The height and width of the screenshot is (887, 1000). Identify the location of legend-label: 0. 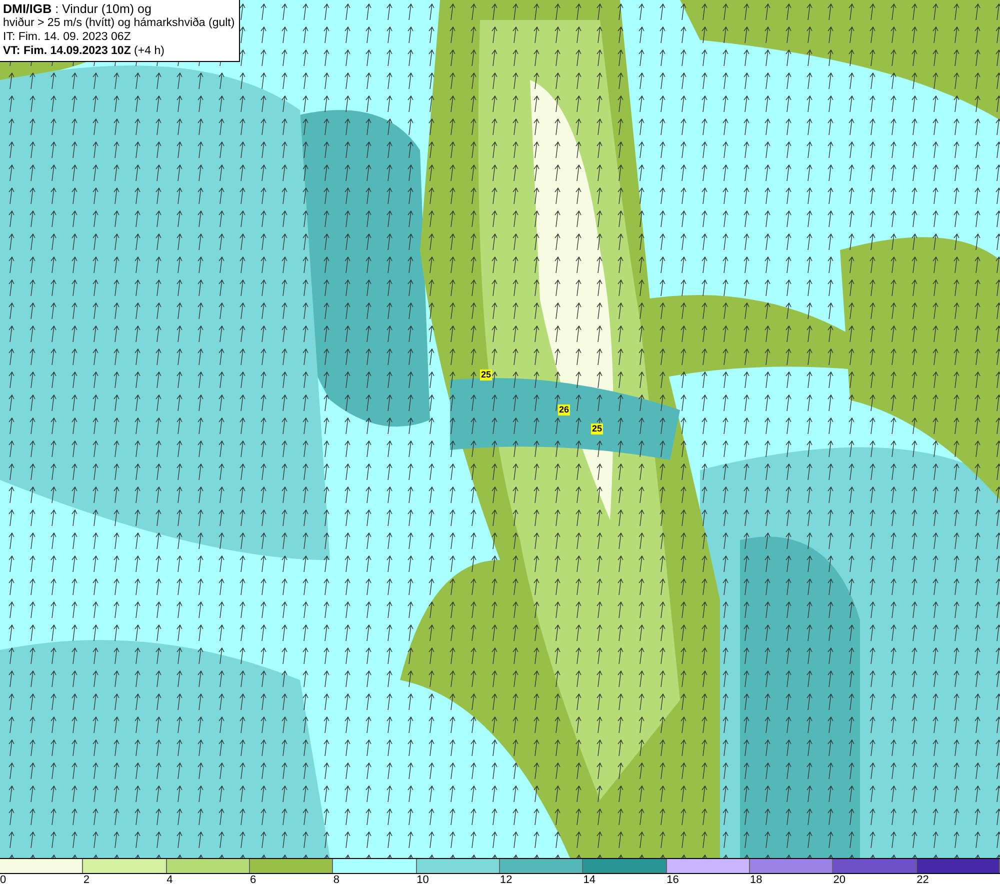
(3, 880).